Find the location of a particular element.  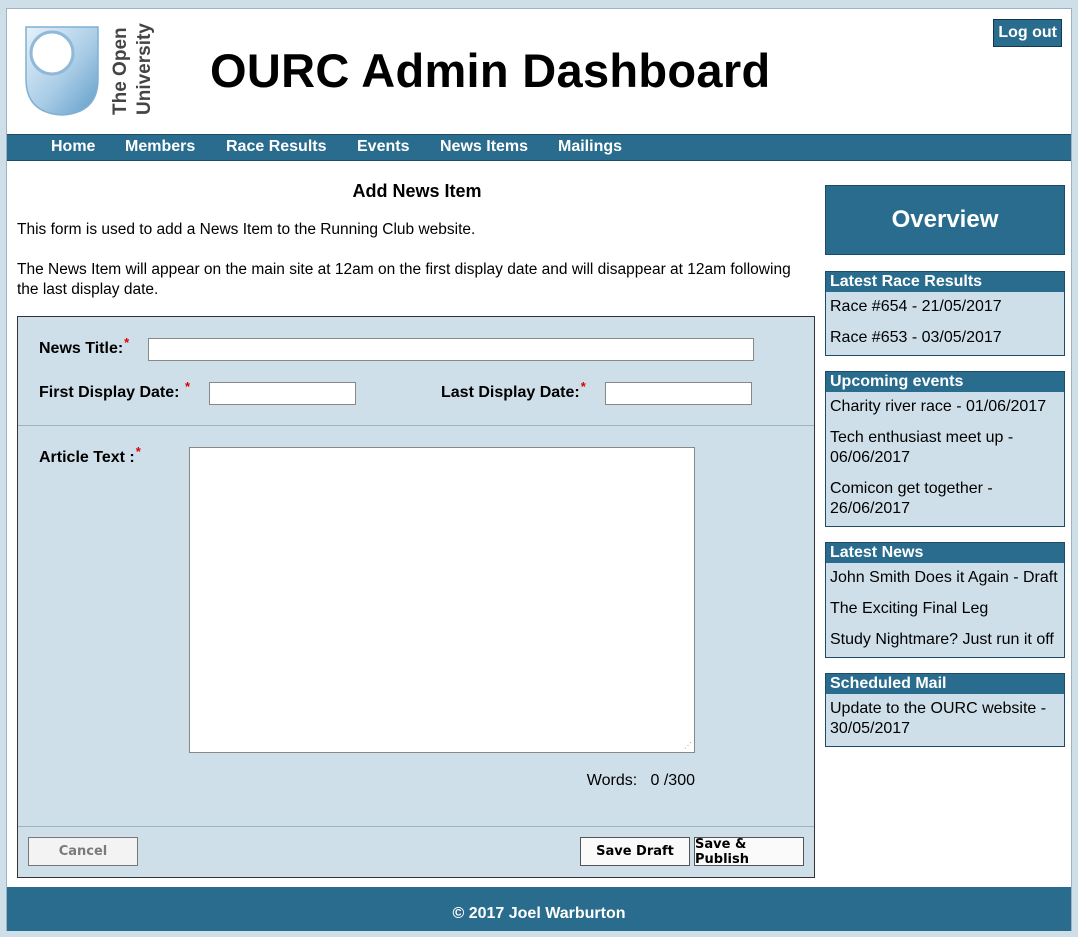

news-item: John Smith Does it Again - Draft is located at coordinates (945, 578).